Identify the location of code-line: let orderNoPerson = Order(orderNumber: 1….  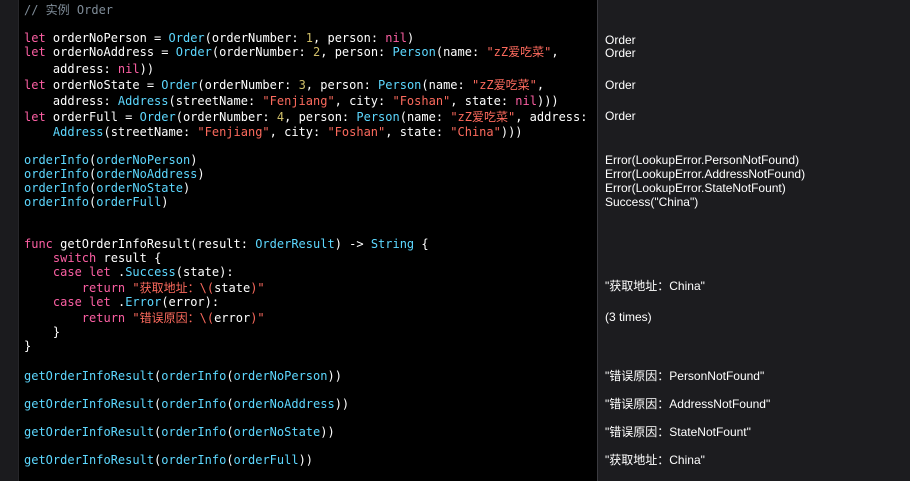
(219, 38).